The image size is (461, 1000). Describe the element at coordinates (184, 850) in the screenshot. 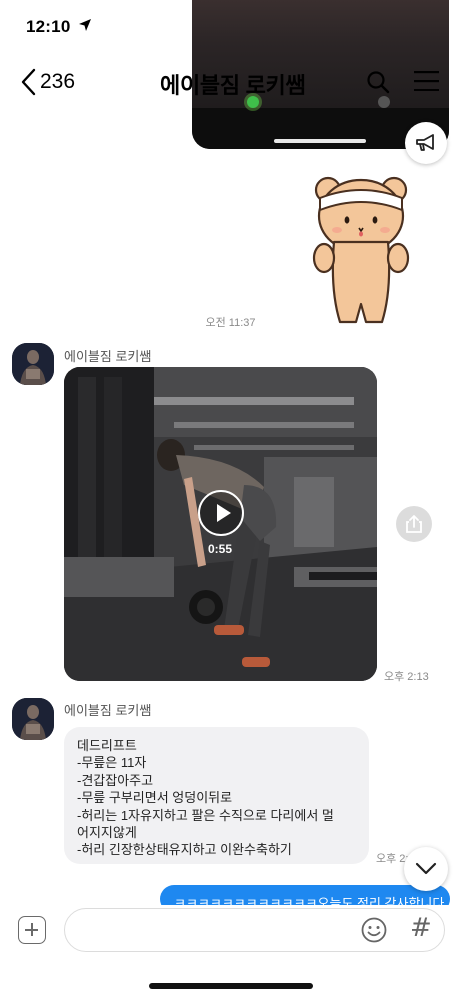

I see `message-line: -허리 긴장한상태유지하고 이완수축하기` at that location.